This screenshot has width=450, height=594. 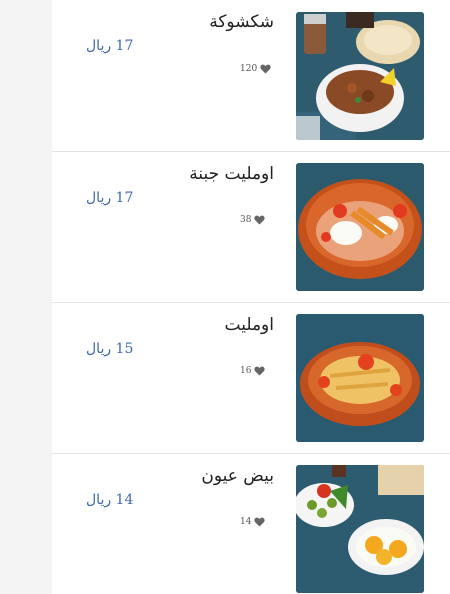 I want to click on item-price: 15 ريال, so click(x=110, y=349).